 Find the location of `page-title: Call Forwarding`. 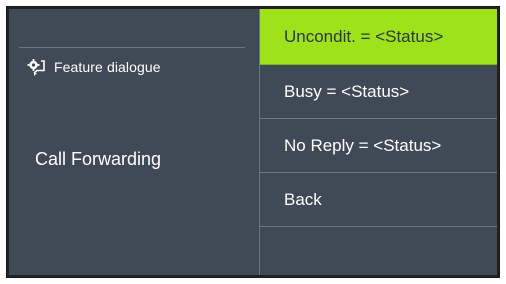

page-title: Call Forwarding is located at coordinates (98, 159).